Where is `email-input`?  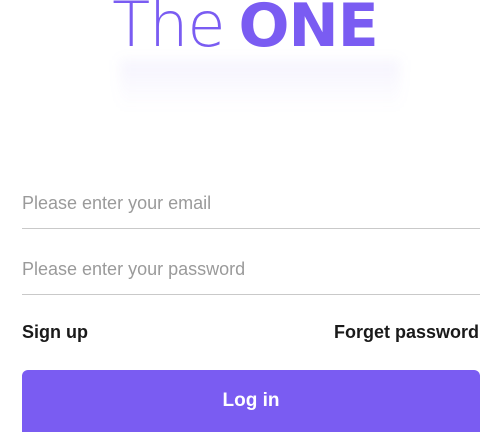 email-input is located at coordinates (251, 203).